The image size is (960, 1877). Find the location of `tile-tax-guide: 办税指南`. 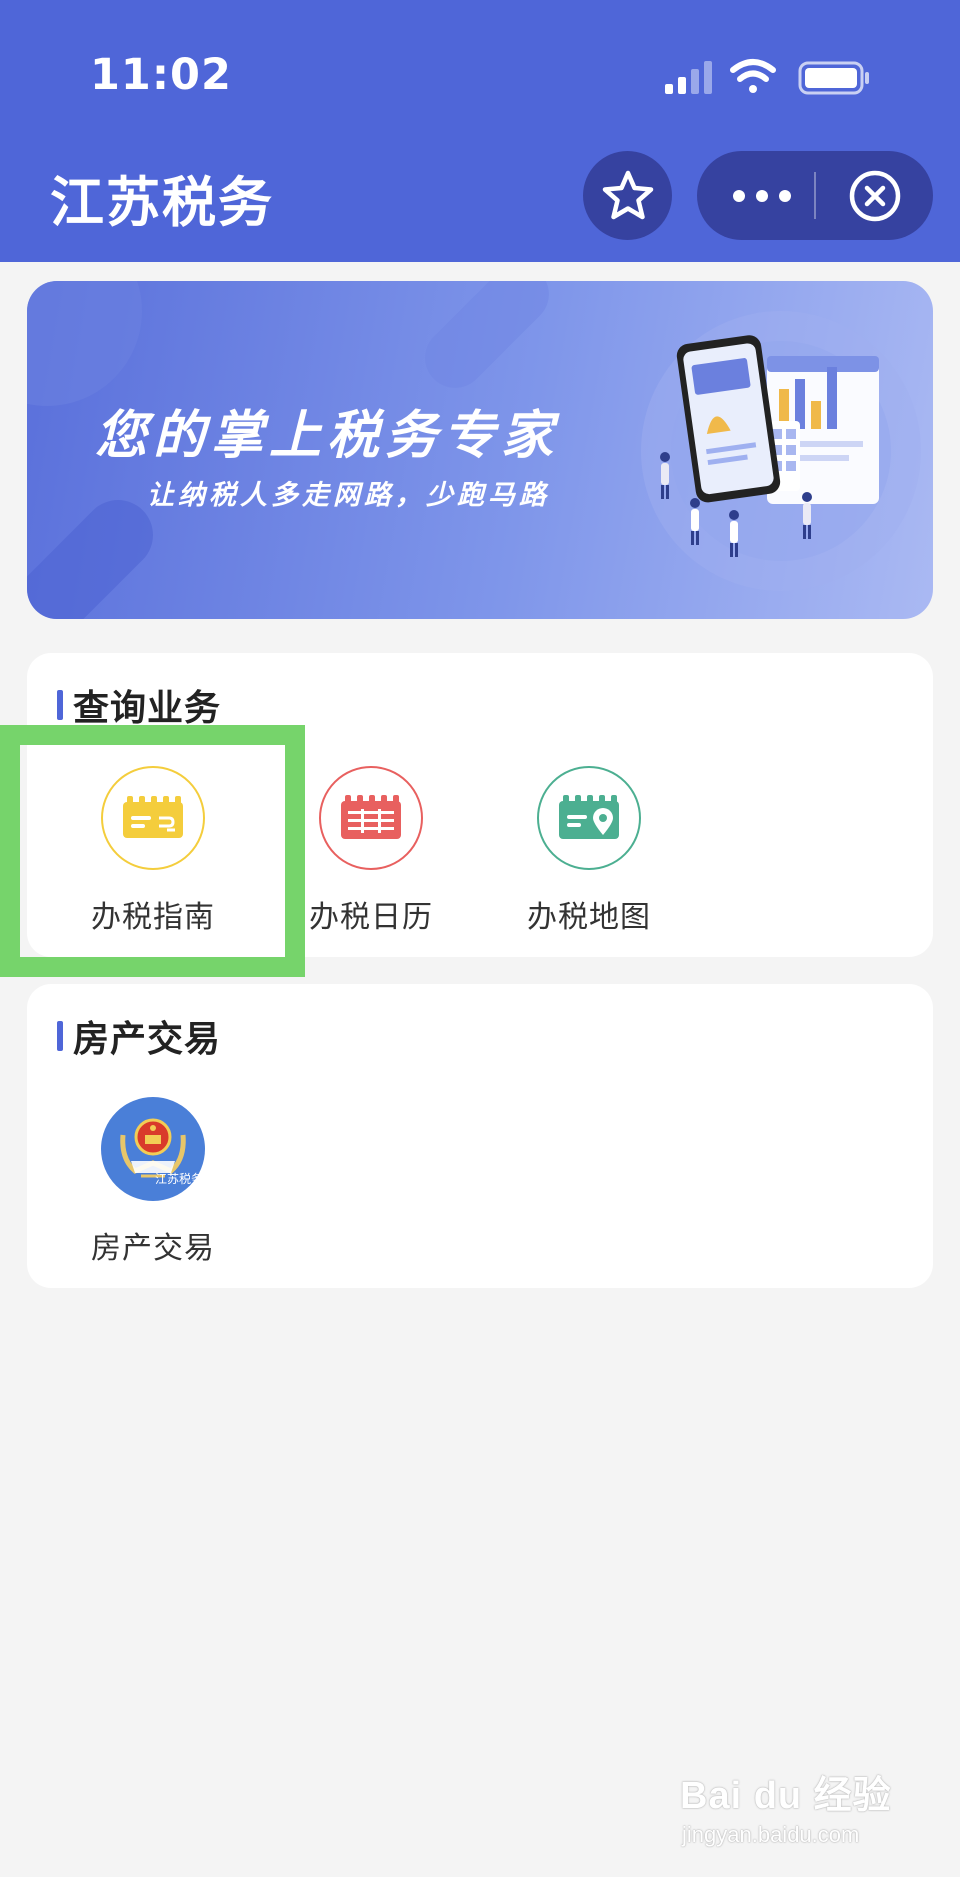

tile-tax-guide: 办税指南 is located at coordinates (153, 856).